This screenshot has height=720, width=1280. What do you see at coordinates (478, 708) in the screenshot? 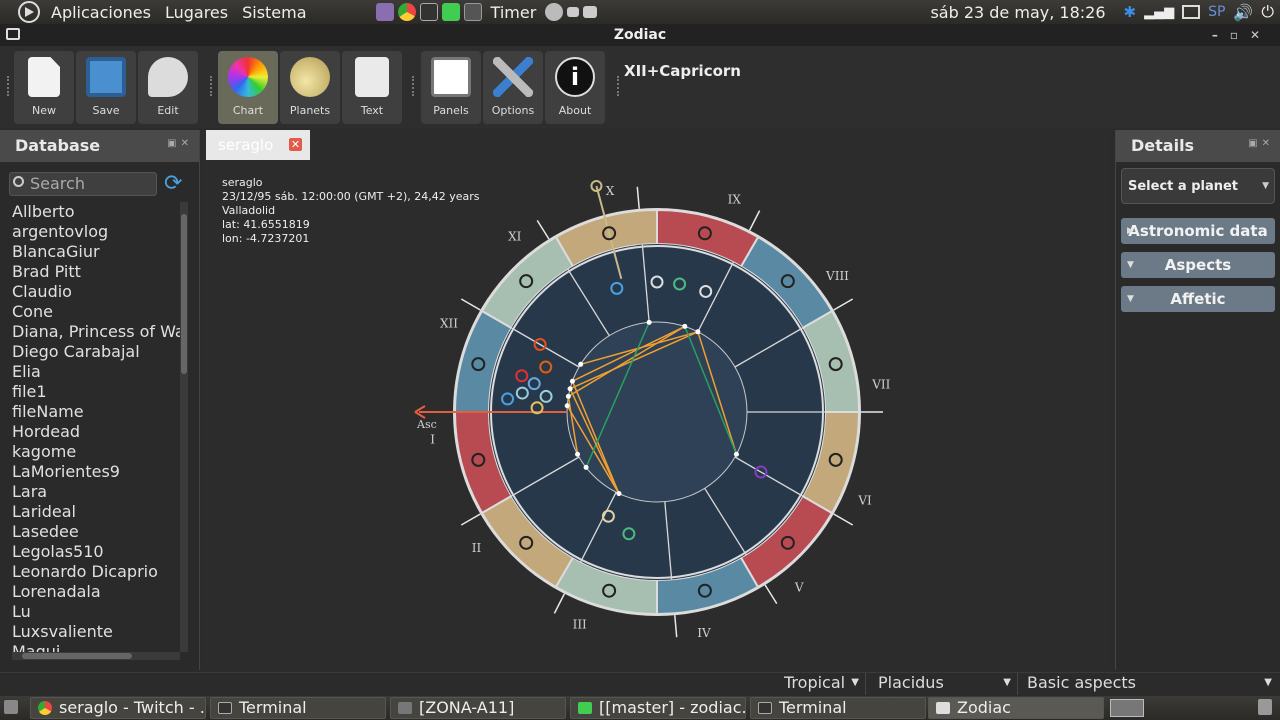
I see `task-zona: [ZONA-A11]` at bounding box center [478, 708].